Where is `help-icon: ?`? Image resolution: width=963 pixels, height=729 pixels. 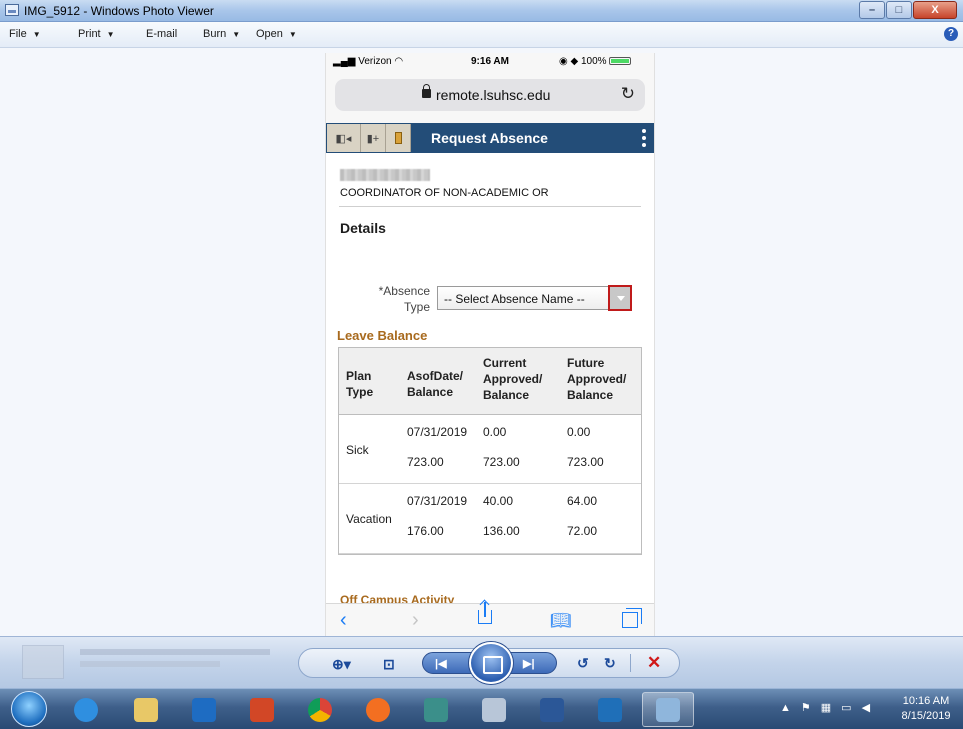
help-icon: ? is located at coordinates (951, 34).